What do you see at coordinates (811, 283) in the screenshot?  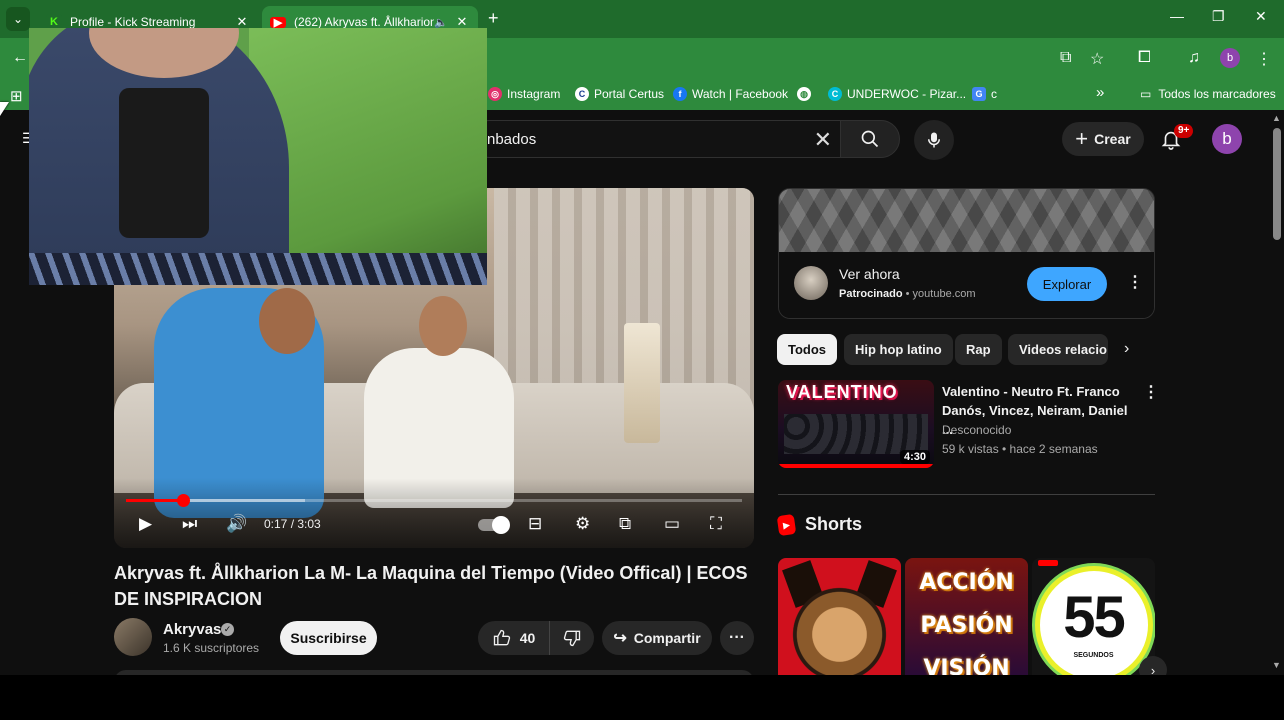 I see `ad-advertiser-avatar` at bounding box center [811, 283].